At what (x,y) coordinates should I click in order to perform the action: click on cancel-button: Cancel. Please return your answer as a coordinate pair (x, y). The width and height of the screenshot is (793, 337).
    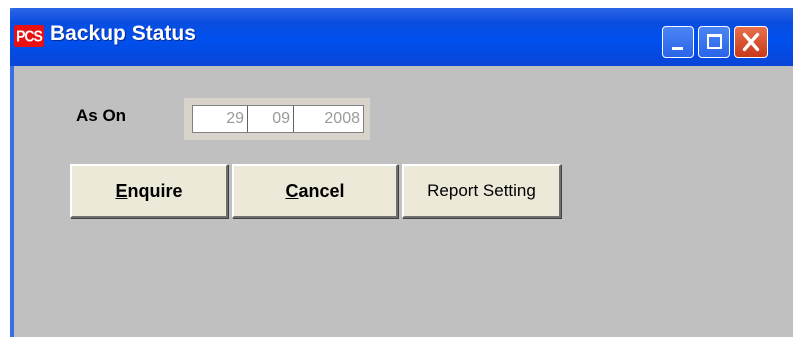
    Looking at the image, I should click on (315, 191).